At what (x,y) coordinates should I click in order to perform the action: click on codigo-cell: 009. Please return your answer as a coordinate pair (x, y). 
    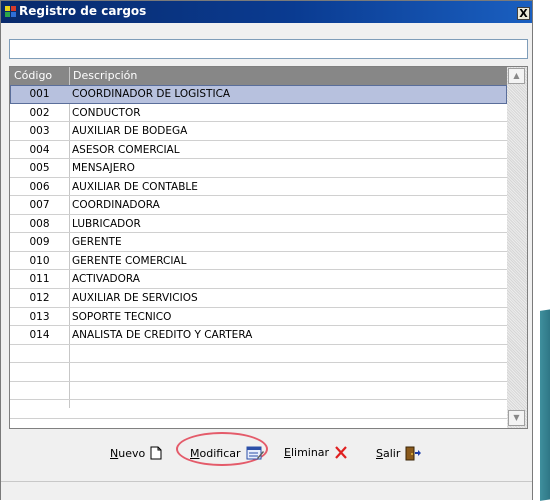
    Looking at the image, I should click on (39, 242).